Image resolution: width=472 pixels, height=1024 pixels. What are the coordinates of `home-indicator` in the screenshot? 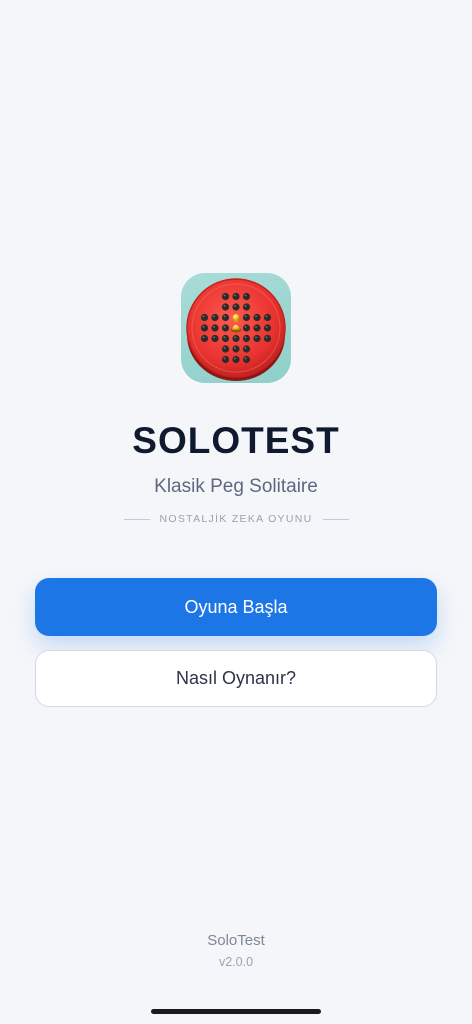 It's located at (236, 1011).